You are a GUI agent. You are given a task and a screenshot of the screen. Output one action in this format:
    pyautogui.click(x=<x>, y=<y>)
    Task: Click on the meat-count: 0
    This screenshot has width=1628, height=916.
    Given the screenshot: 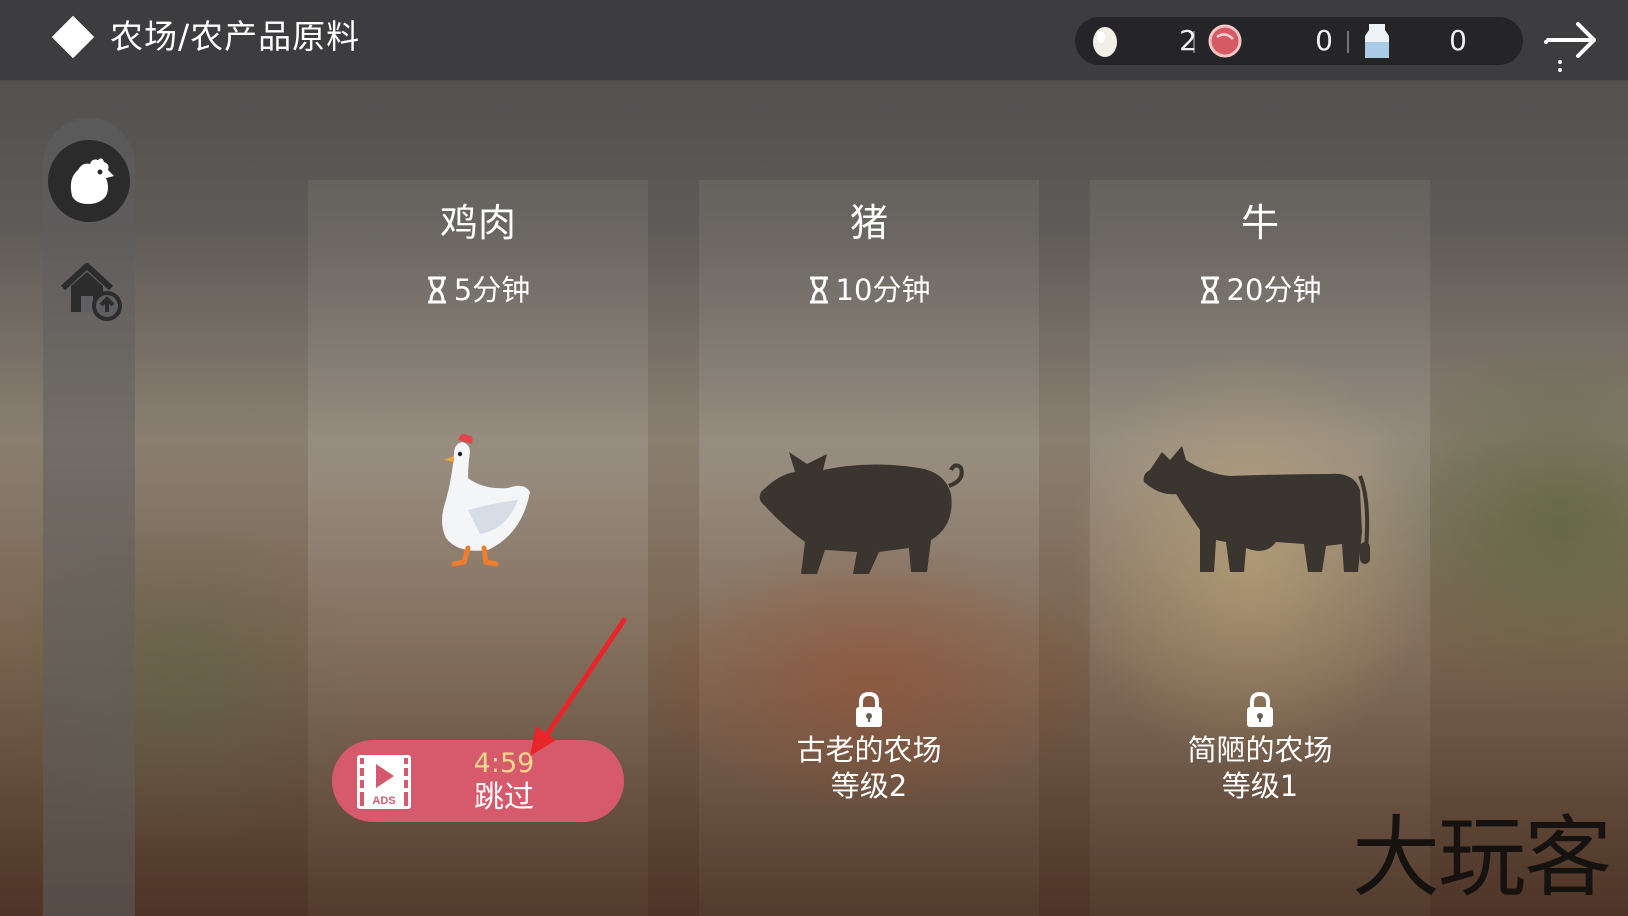 What is the action you would take?
    pyautogui.click(x=1324, y=40)
    